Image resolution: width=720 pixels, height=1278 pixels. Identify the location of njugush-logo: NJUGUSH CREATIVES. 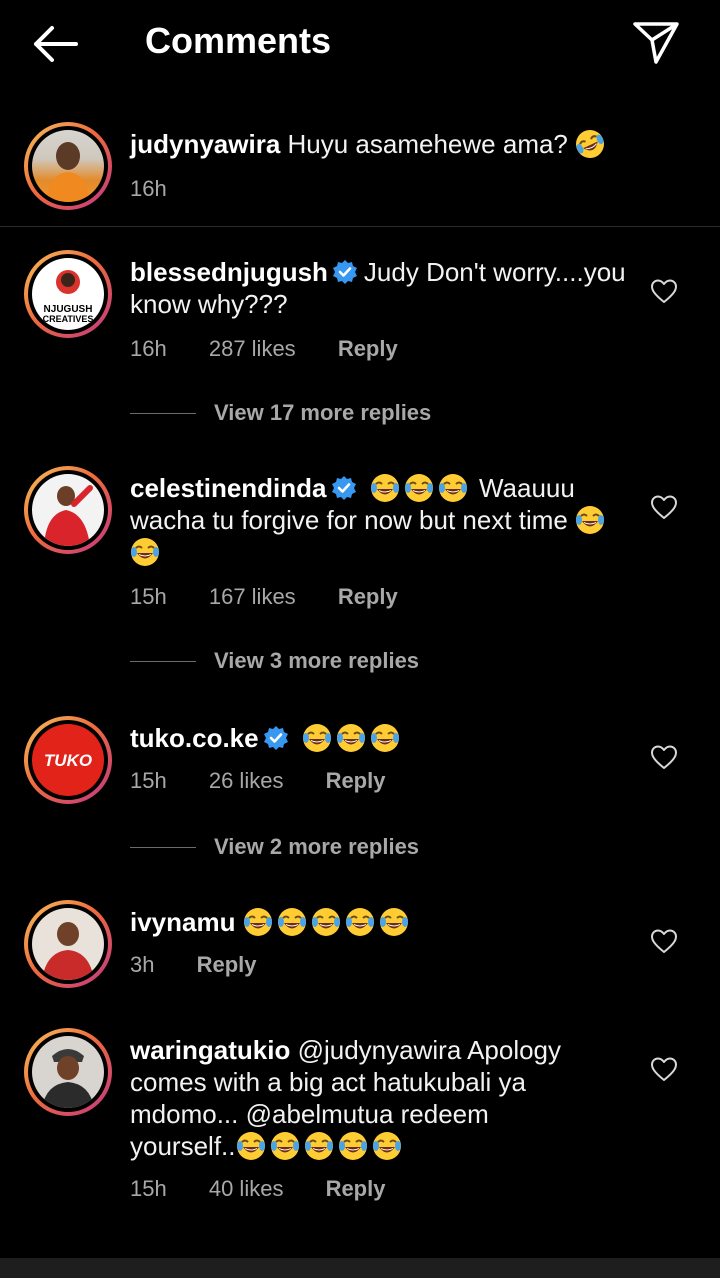
(68, 297).